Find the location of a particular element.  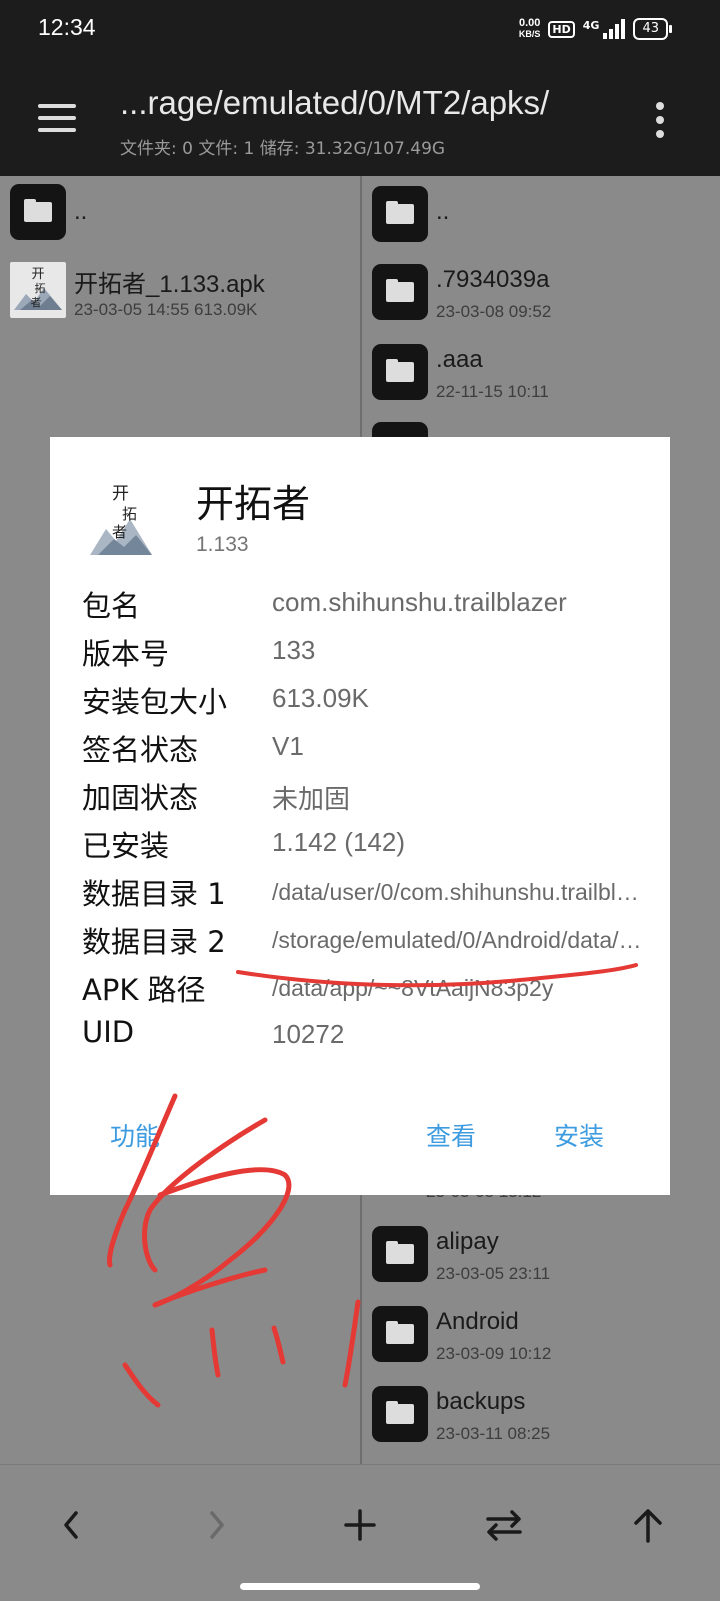

file-meta: 23-03-05 14:55 613.09K is located at coordinates (166, 309).